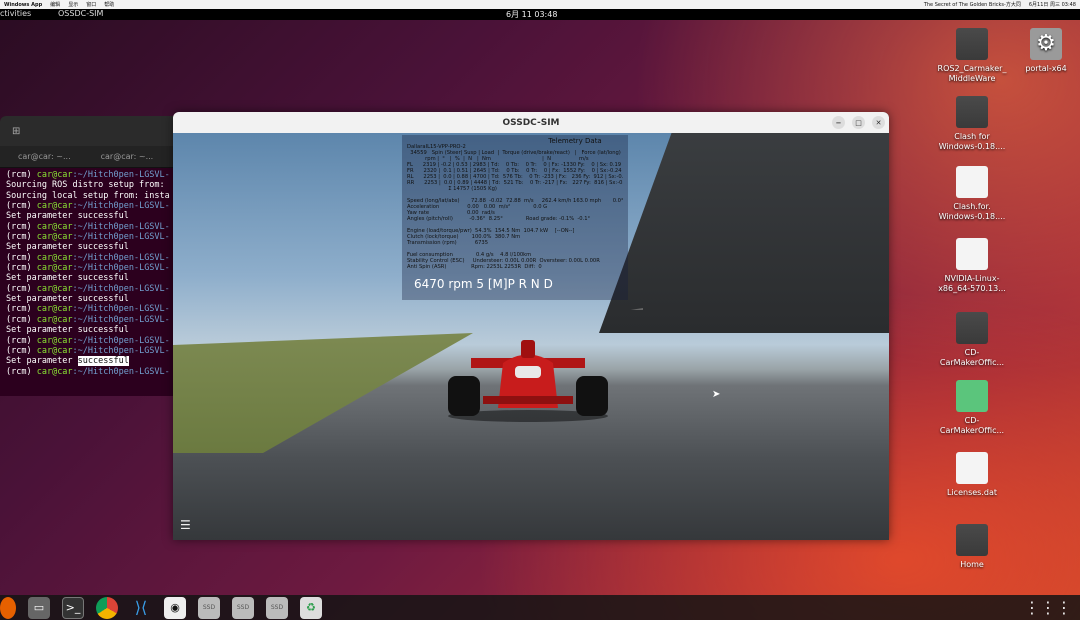 Image resolution: width=1080 pixels, height=620 pixels. What do you see at coordinates (85, 185) in the screenshot?
I see `terminal-line: Sourcing ROS distro setup from:` at bounding box center [85, 185].